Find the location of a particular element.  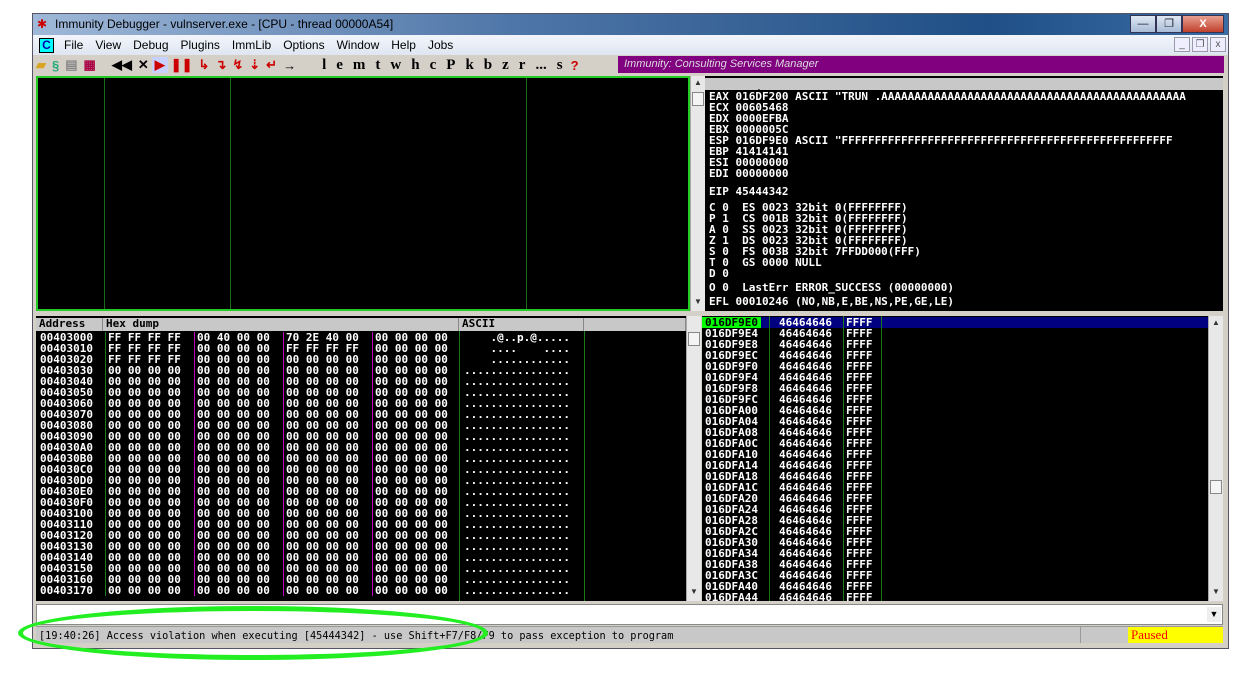

call-stack-button: k is located at coordinates (469, 65).